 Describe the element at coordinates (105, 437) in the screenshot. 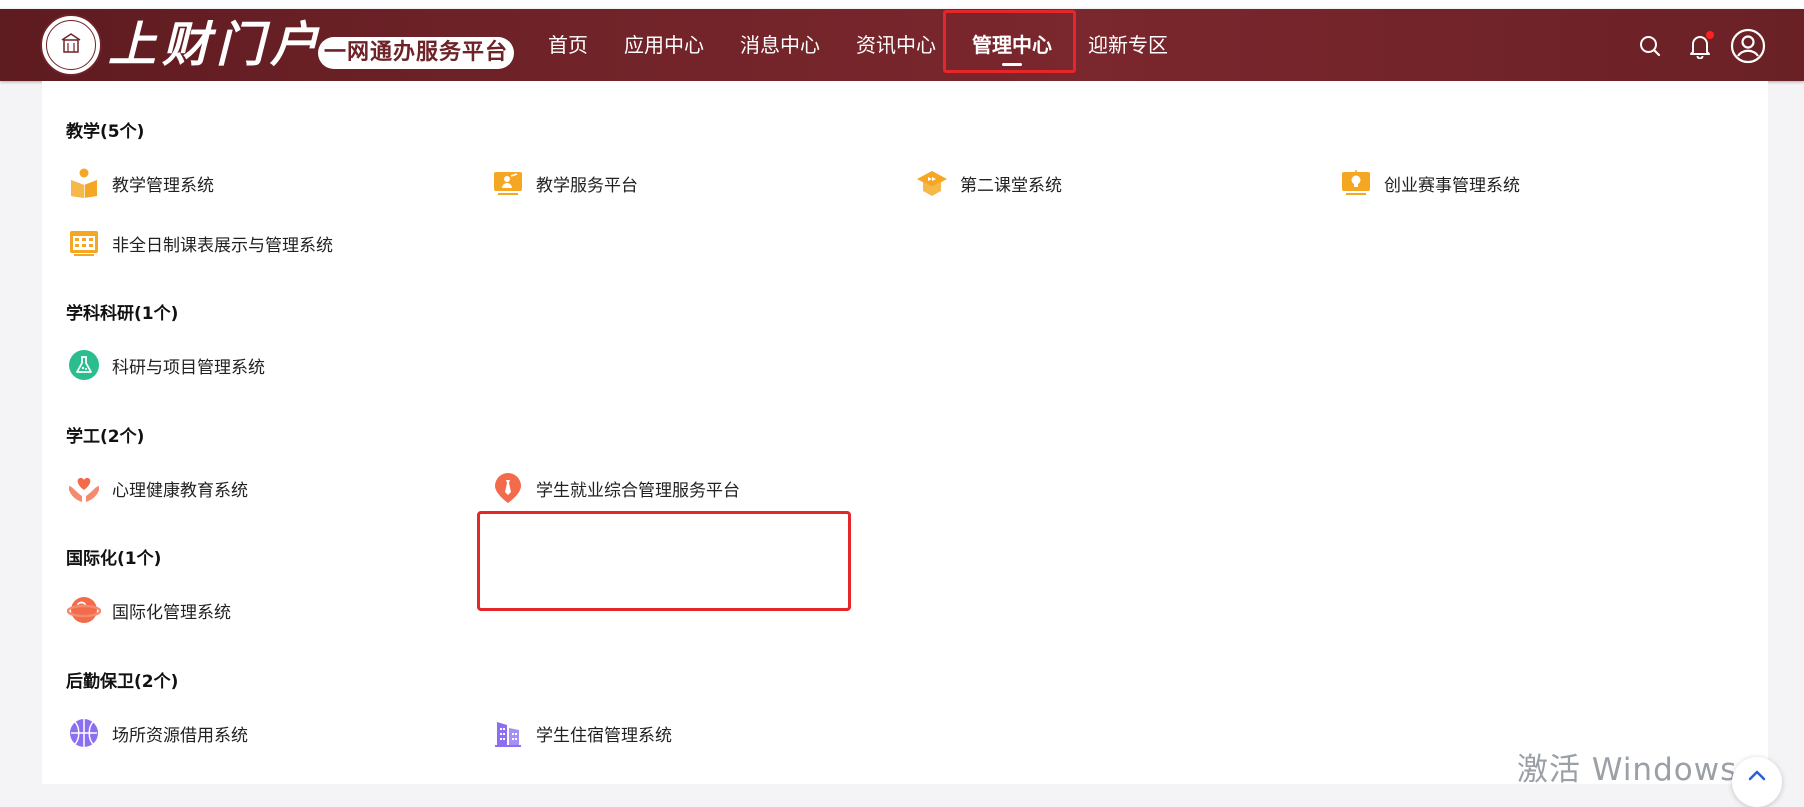

I see `section-title-student-affairs: 学工(2个)` at that location.